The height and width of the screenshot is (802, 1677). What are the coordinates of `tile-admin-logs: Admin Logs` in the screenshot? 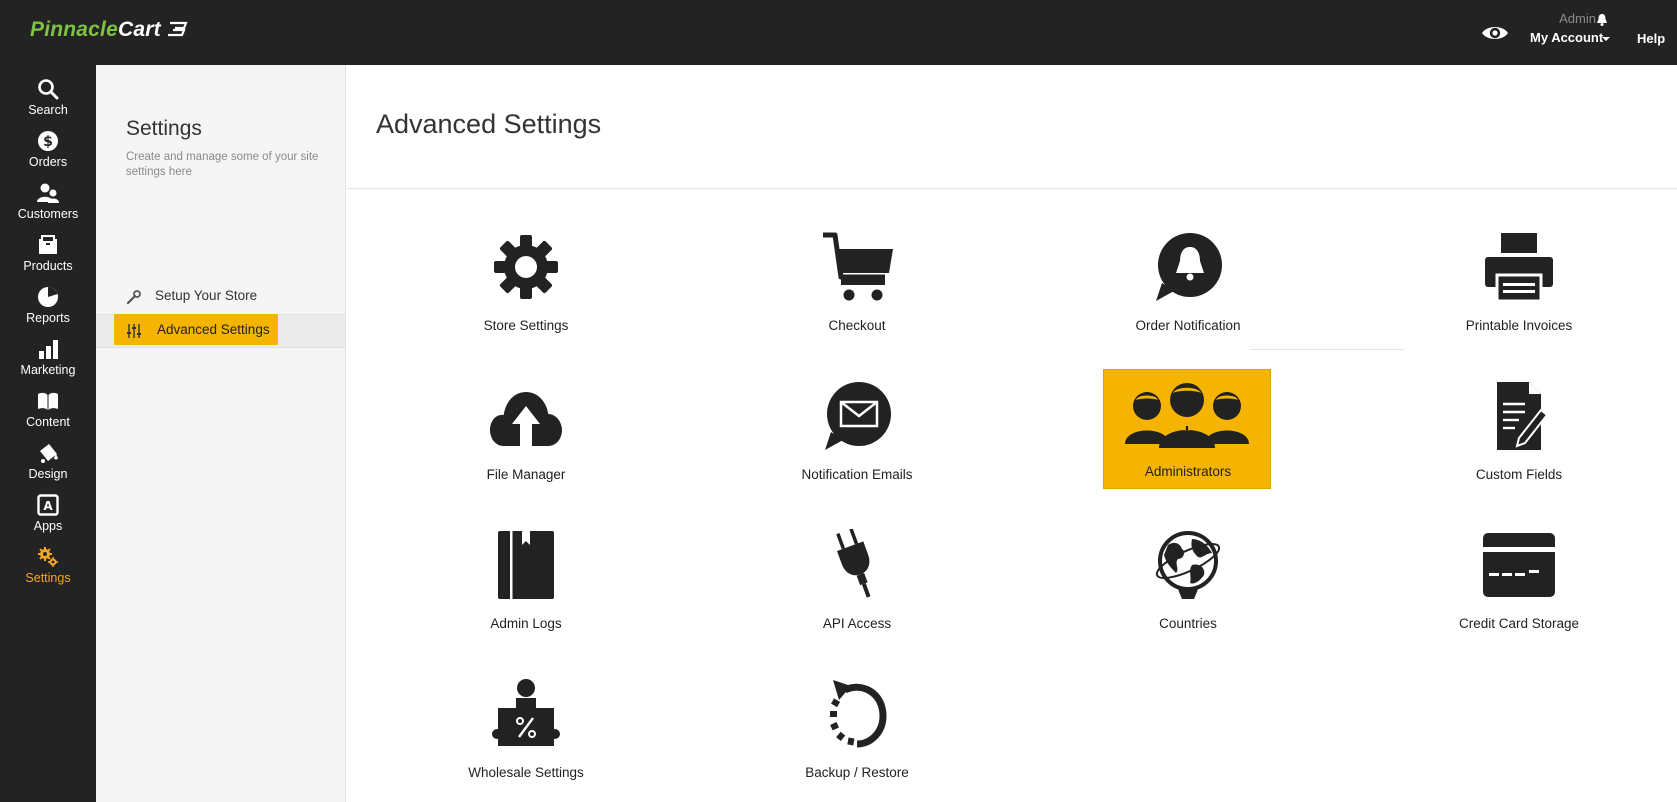 It's located at (526, 581).